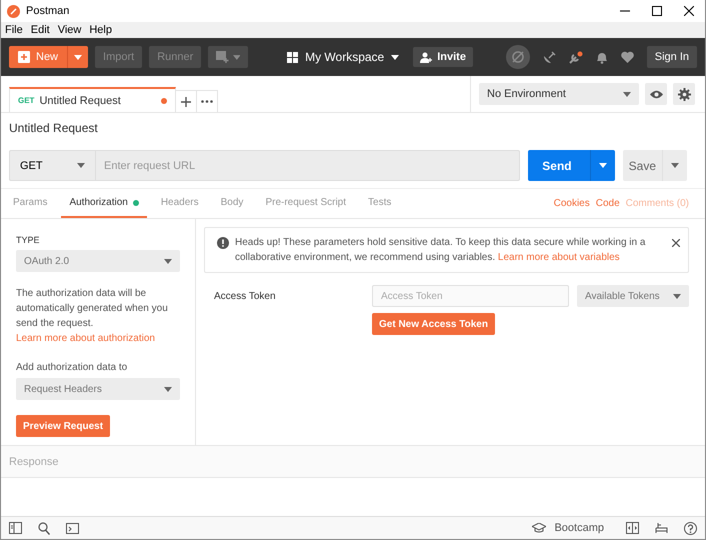 Image resolution: width=706 pixels, height=540 pixels. Describe the element at coordinates (48, 11) in the screenshot. I see `window-title: Postman` at that location.